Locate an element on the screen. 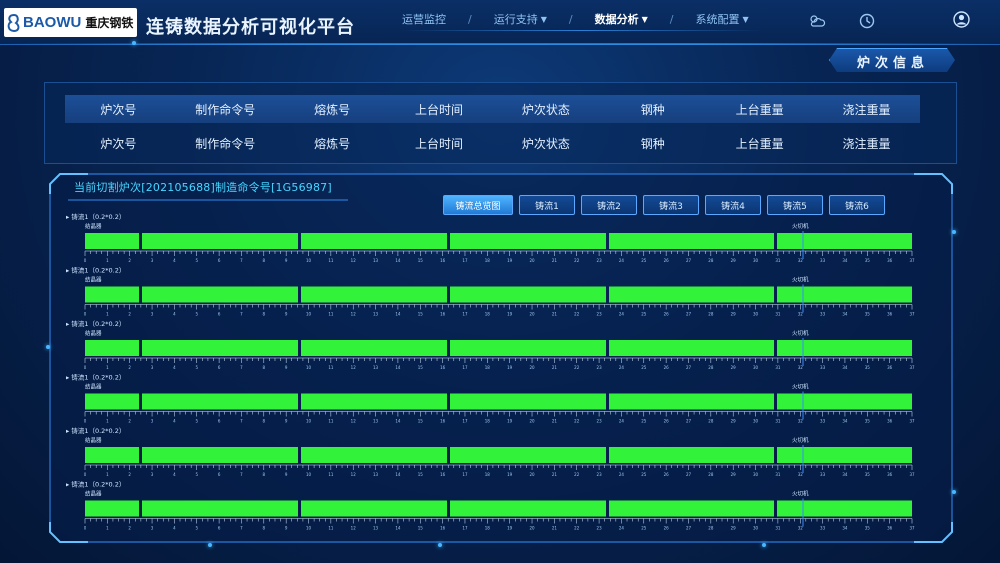 The height and width of the screenshot is (563, 1000). nav-item-operation-support: 运行支持 ▼ is located at coordinates (520, 19).